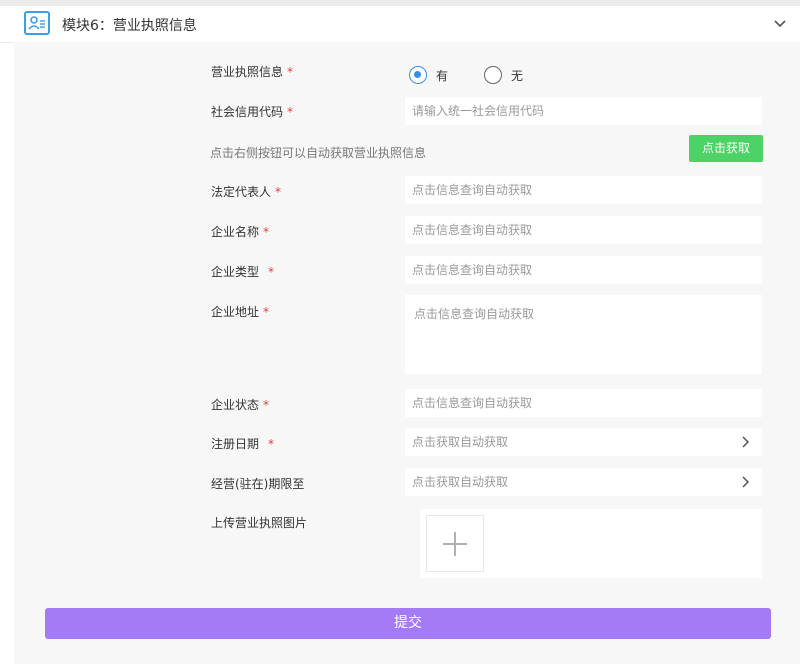 The height and width of the screenshot is (664, 800). I want to click on module-title: 模块6：营业执照信息, so click(129, 26).